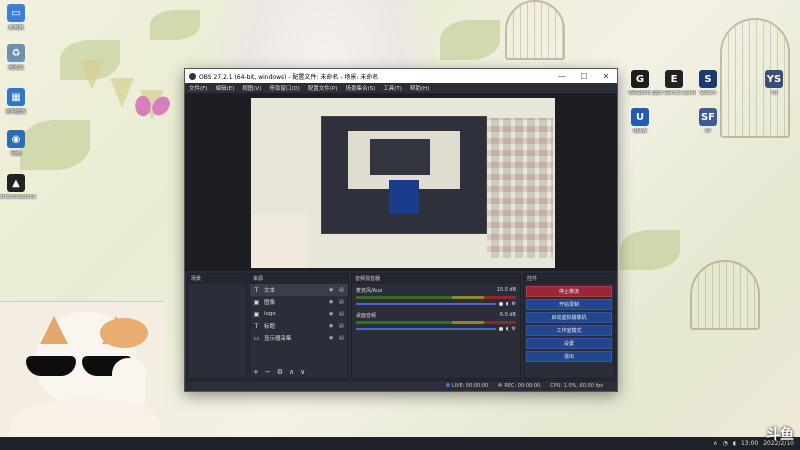 Image resolution: width=800 pixels, height=450 pixels. Describe the element at coordinates (519, 386) in the screenshot. I see `rec-status: REC: 00:00:00` at that location.